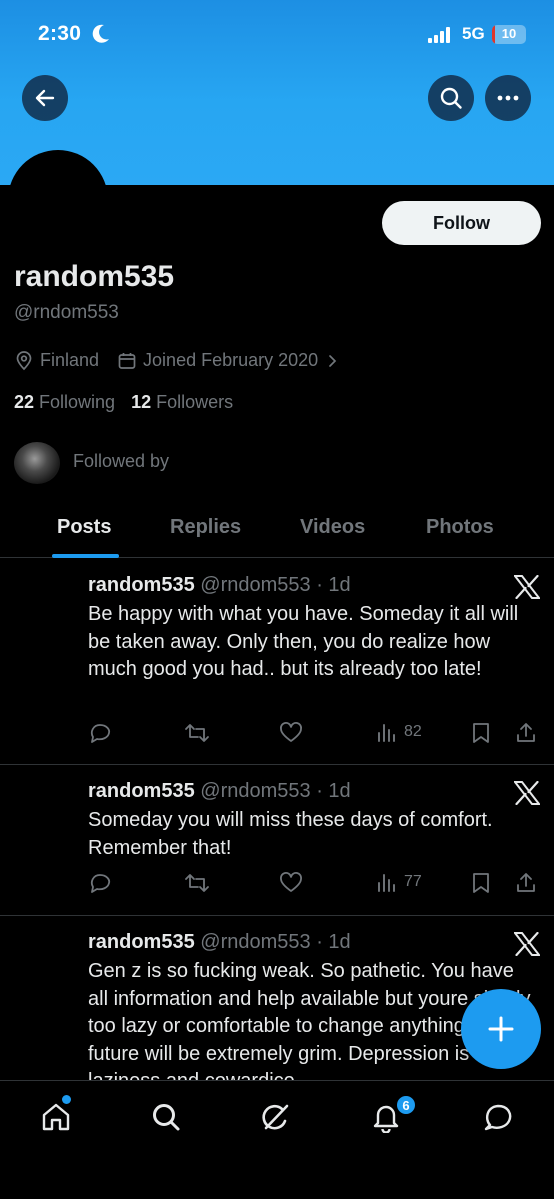 The image size is (554, 1199). I want to click on calendar-icon, so click(127, 360).